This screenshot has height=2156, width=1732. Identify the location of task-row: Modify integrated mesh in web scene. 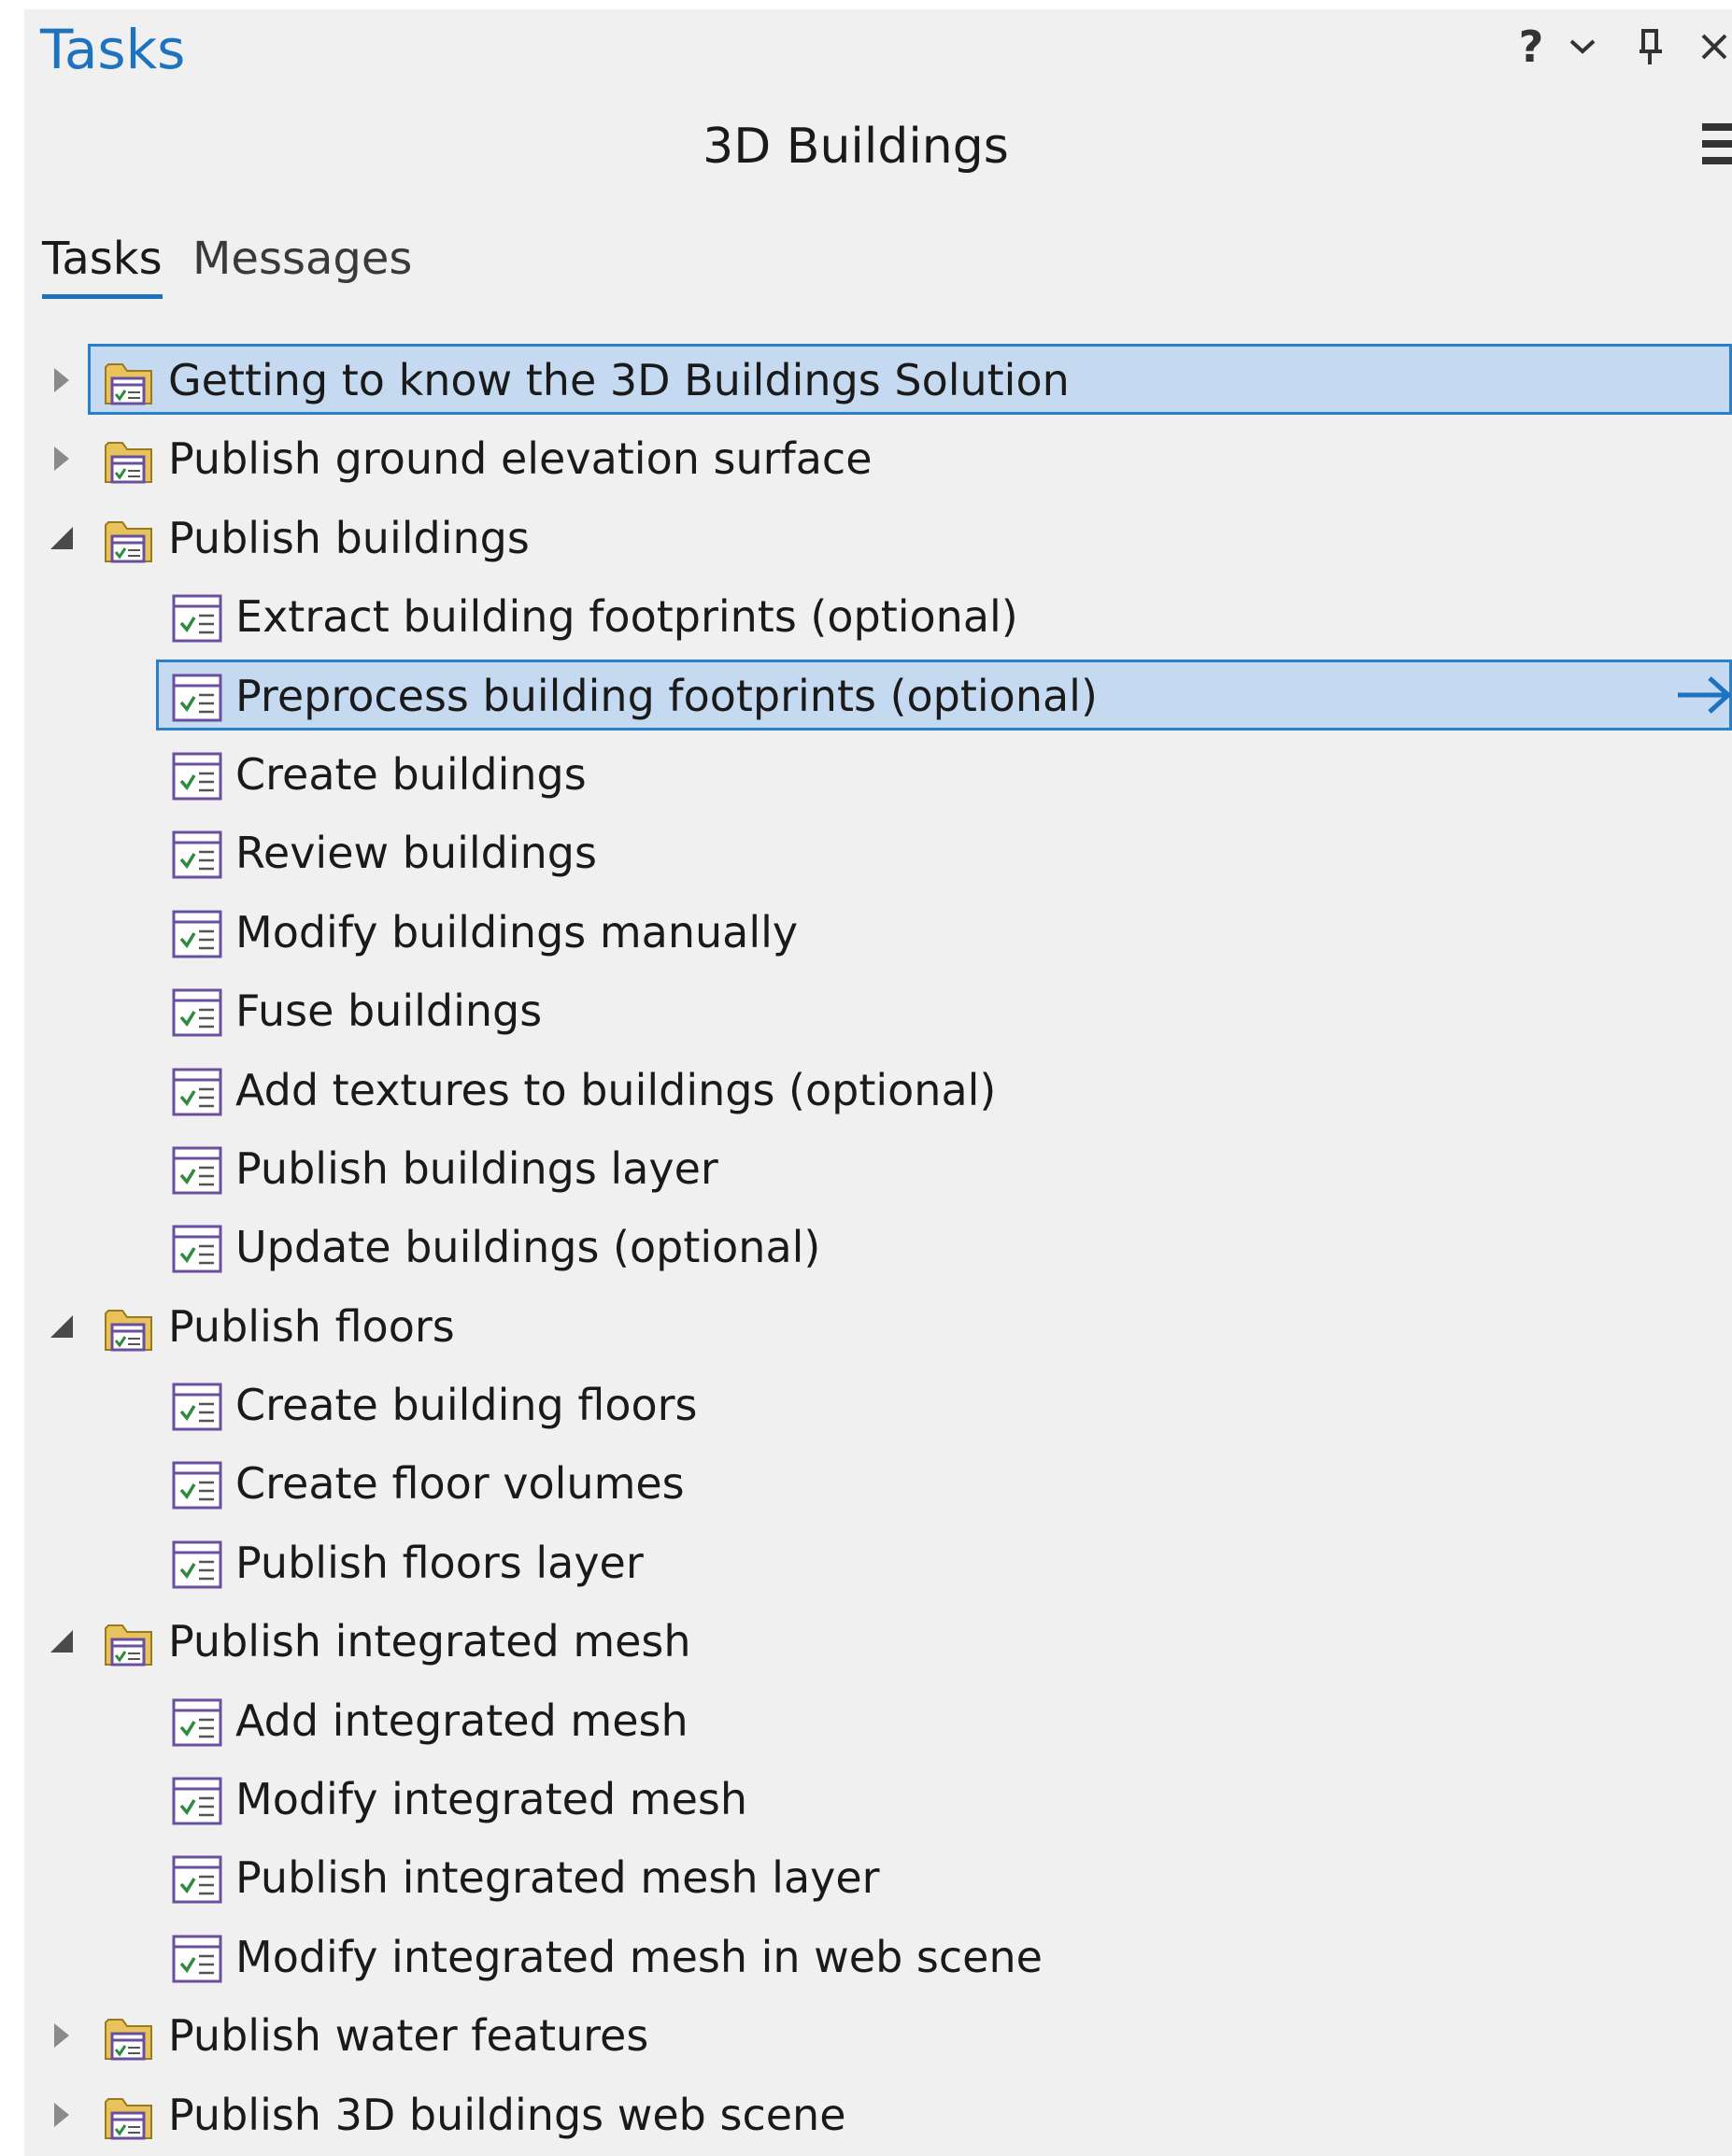
(878, 1957).